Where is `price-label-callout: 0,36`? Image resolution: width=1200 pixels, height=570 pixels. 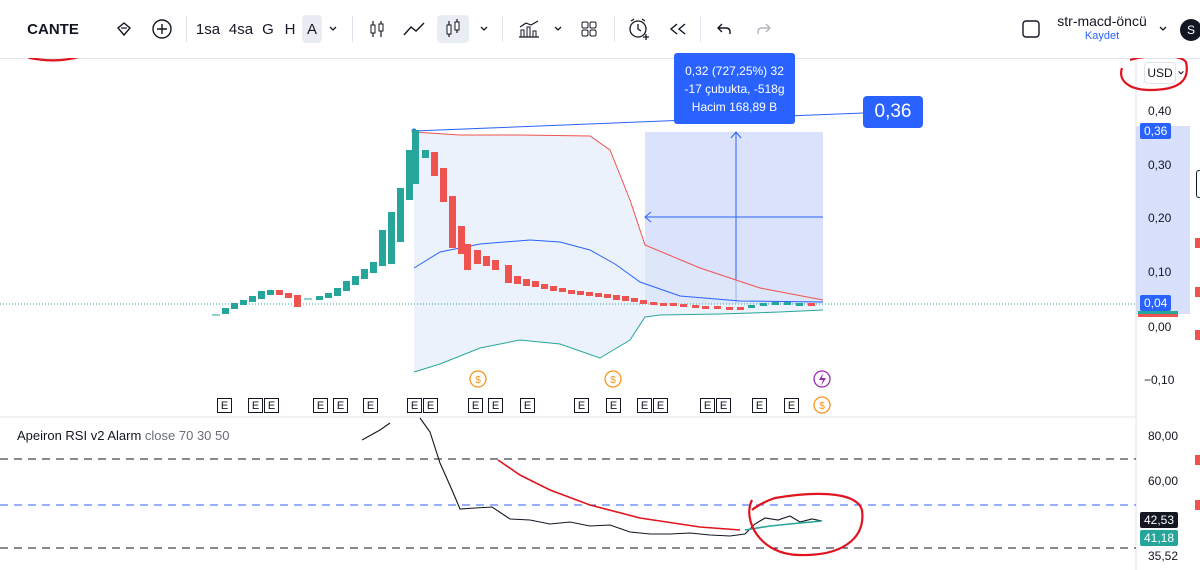
price-label-callout: 0,36 is located at coordinates (893, 112).